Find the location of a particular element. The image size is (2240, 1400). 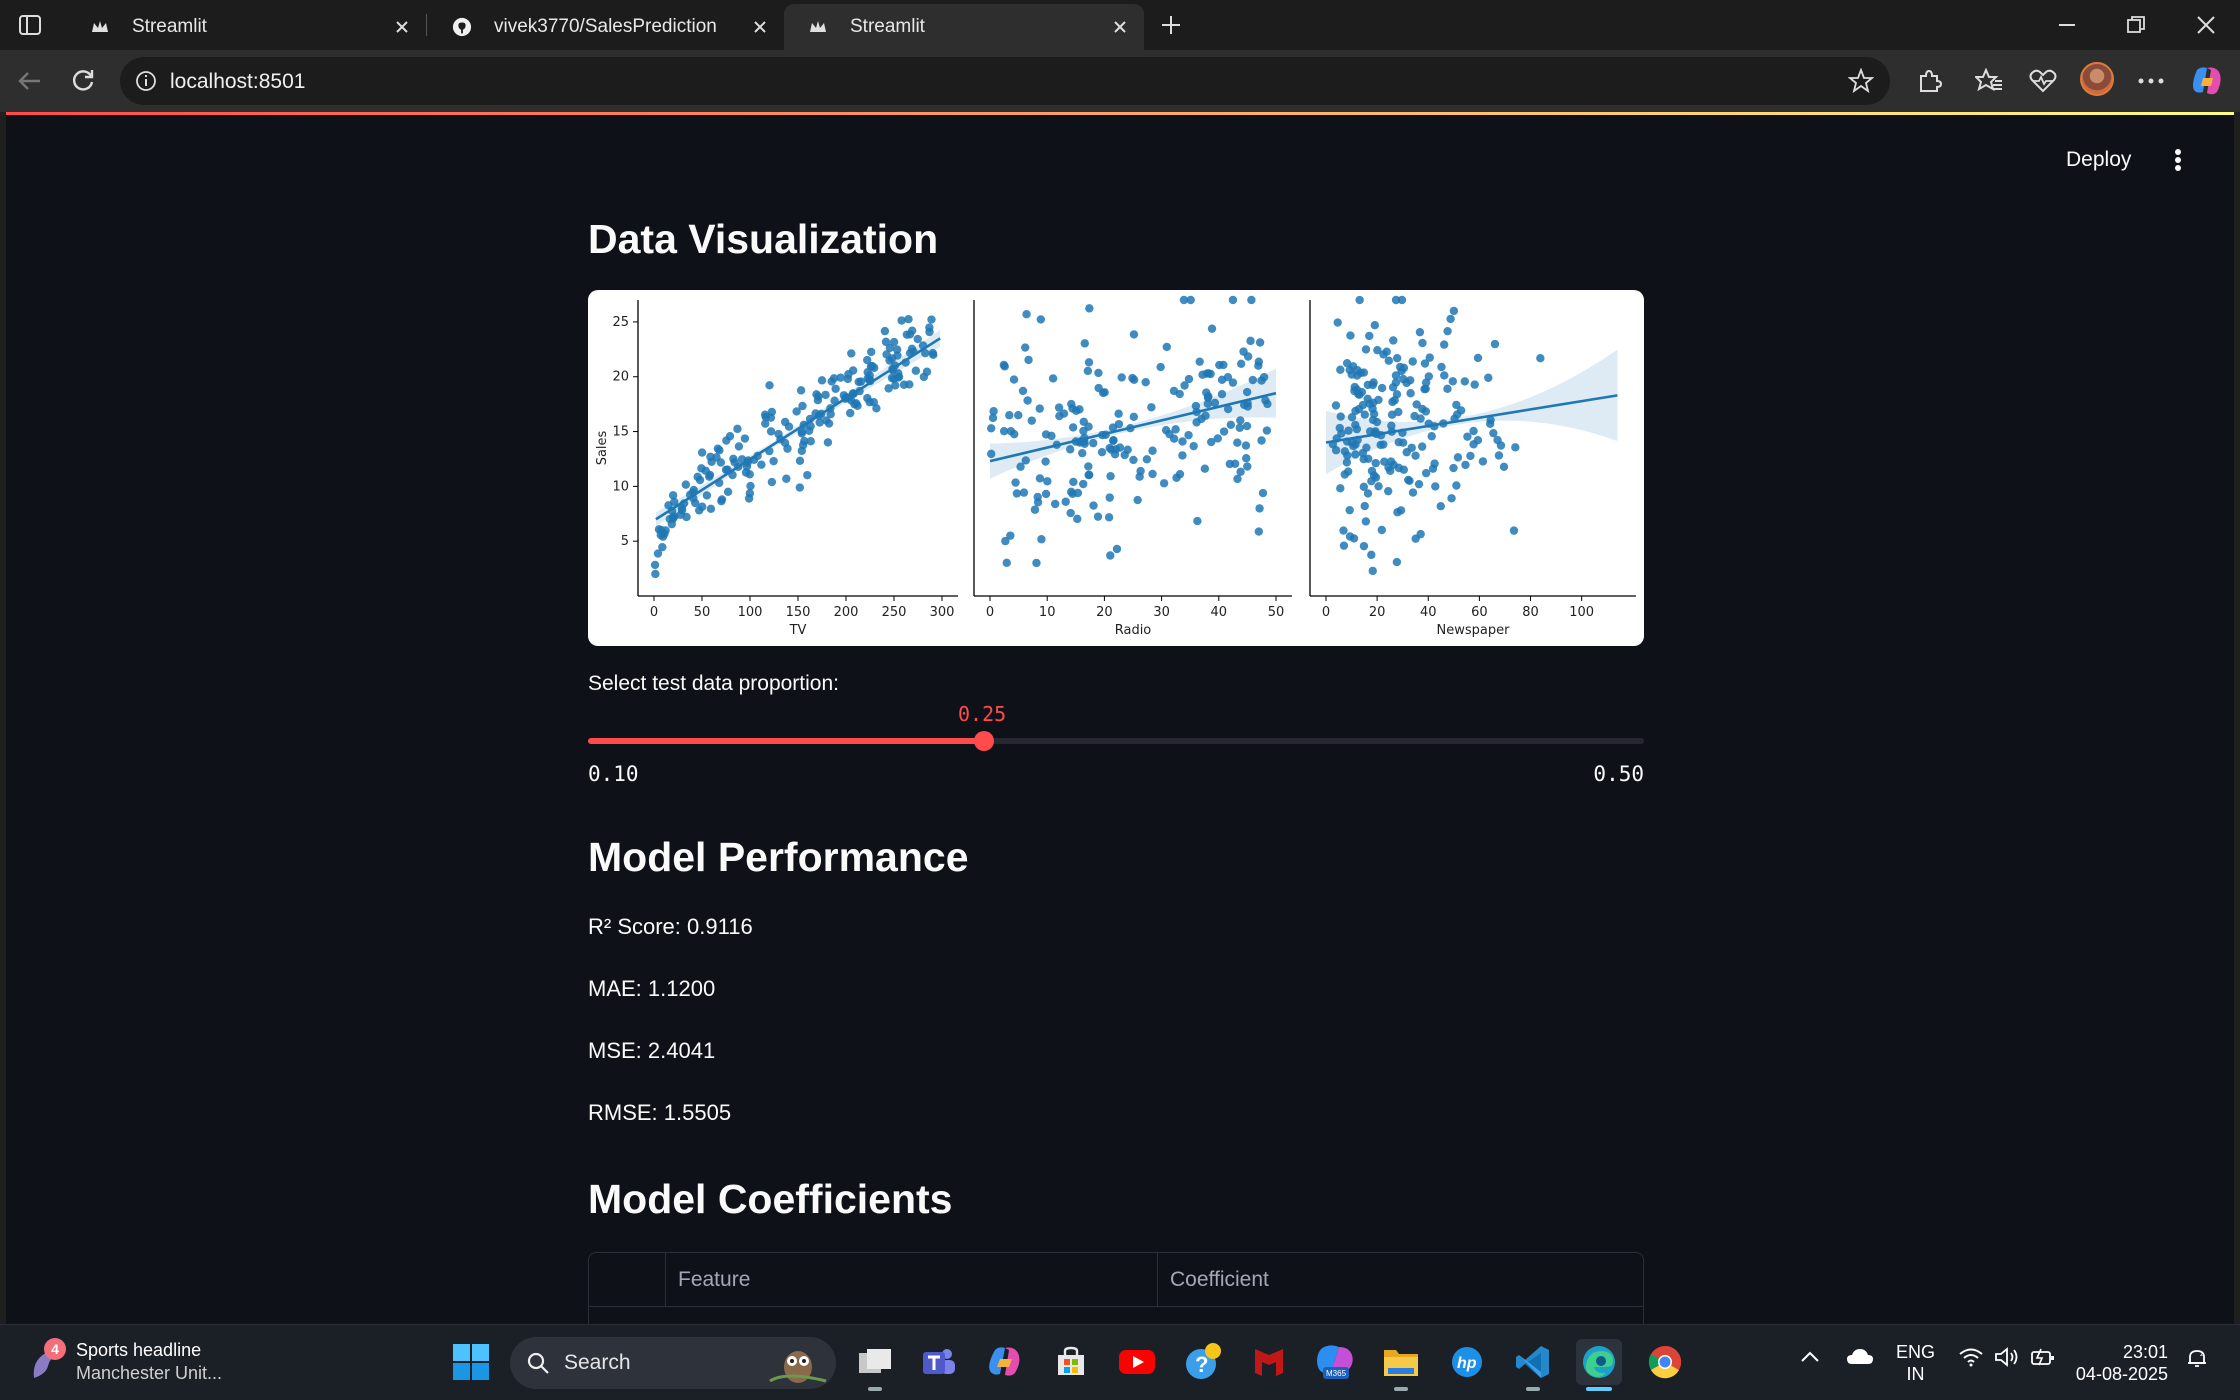

edge-icon is located at coordinates (1599, 1365).